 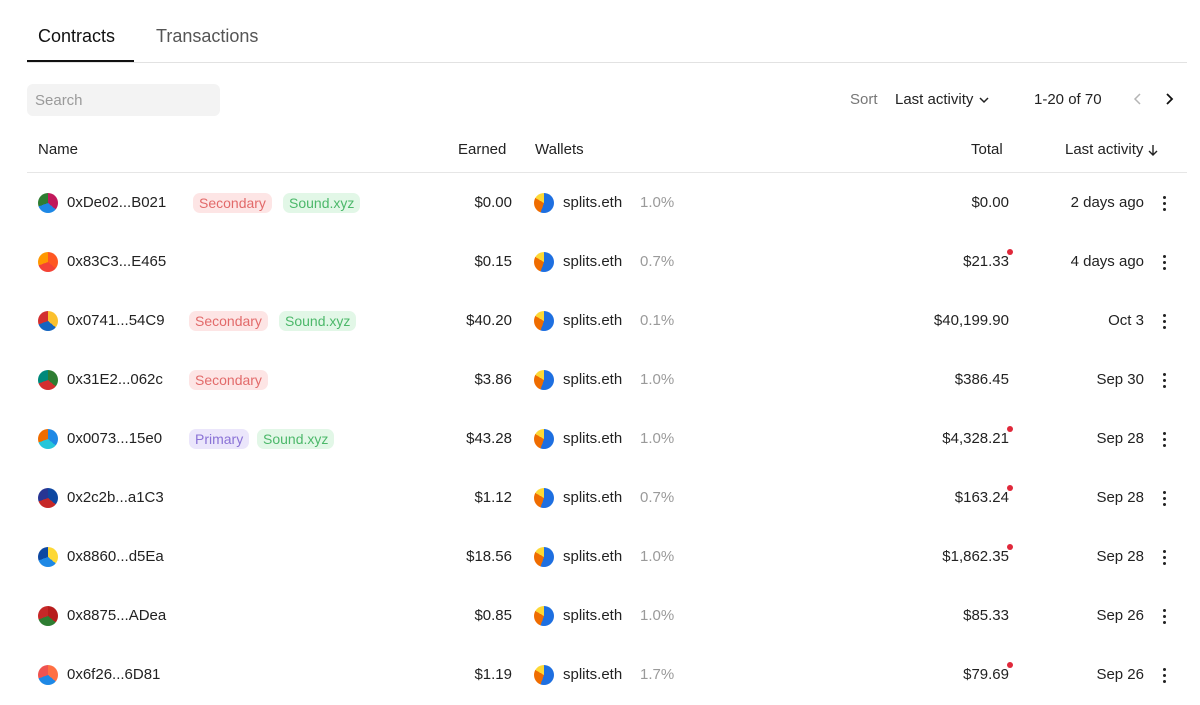 What do you see at coordinates (116, 320) in the screenshot?
I see `contract-address: 0x0741...54C9` at bounding box center [116, 320].